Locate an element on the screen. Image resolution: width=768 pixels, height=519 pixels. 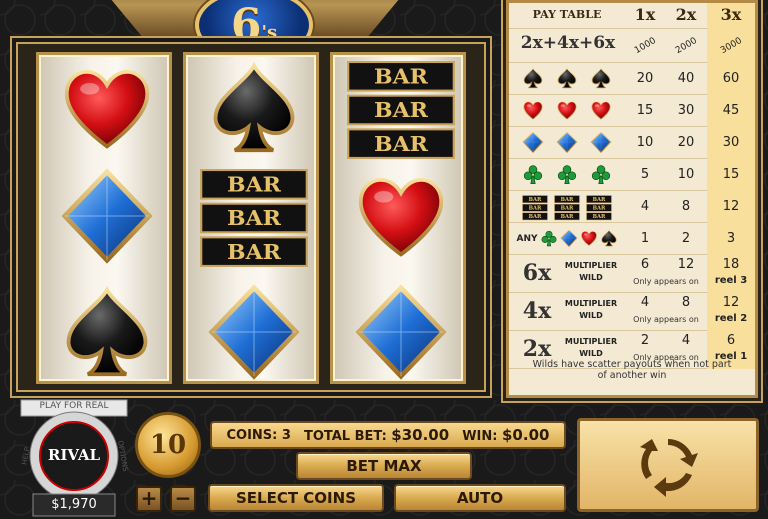
payout-3x: 12 is located at coordinates (731, 207).